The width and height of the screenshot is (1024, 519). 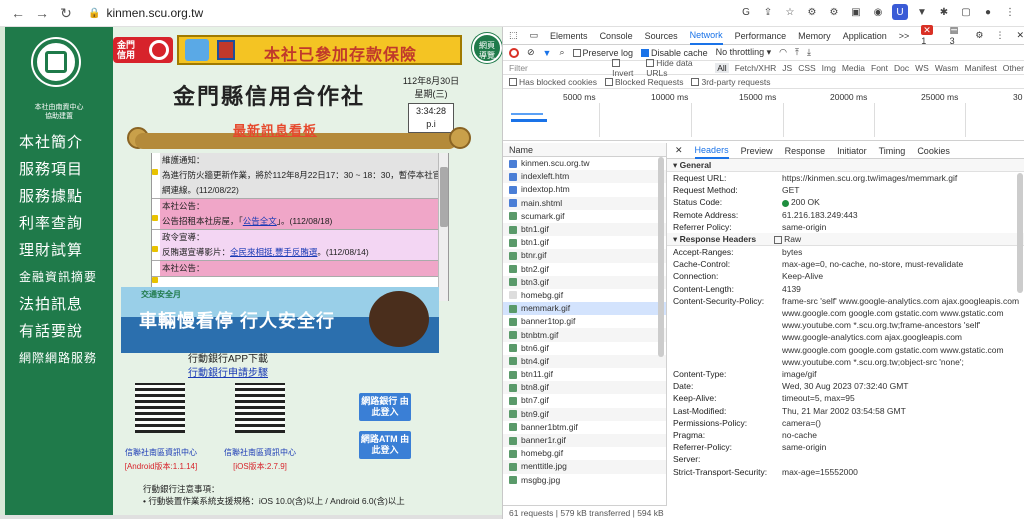 I want to click on request-row: banner1top.gif, so click(x=584, y=321).